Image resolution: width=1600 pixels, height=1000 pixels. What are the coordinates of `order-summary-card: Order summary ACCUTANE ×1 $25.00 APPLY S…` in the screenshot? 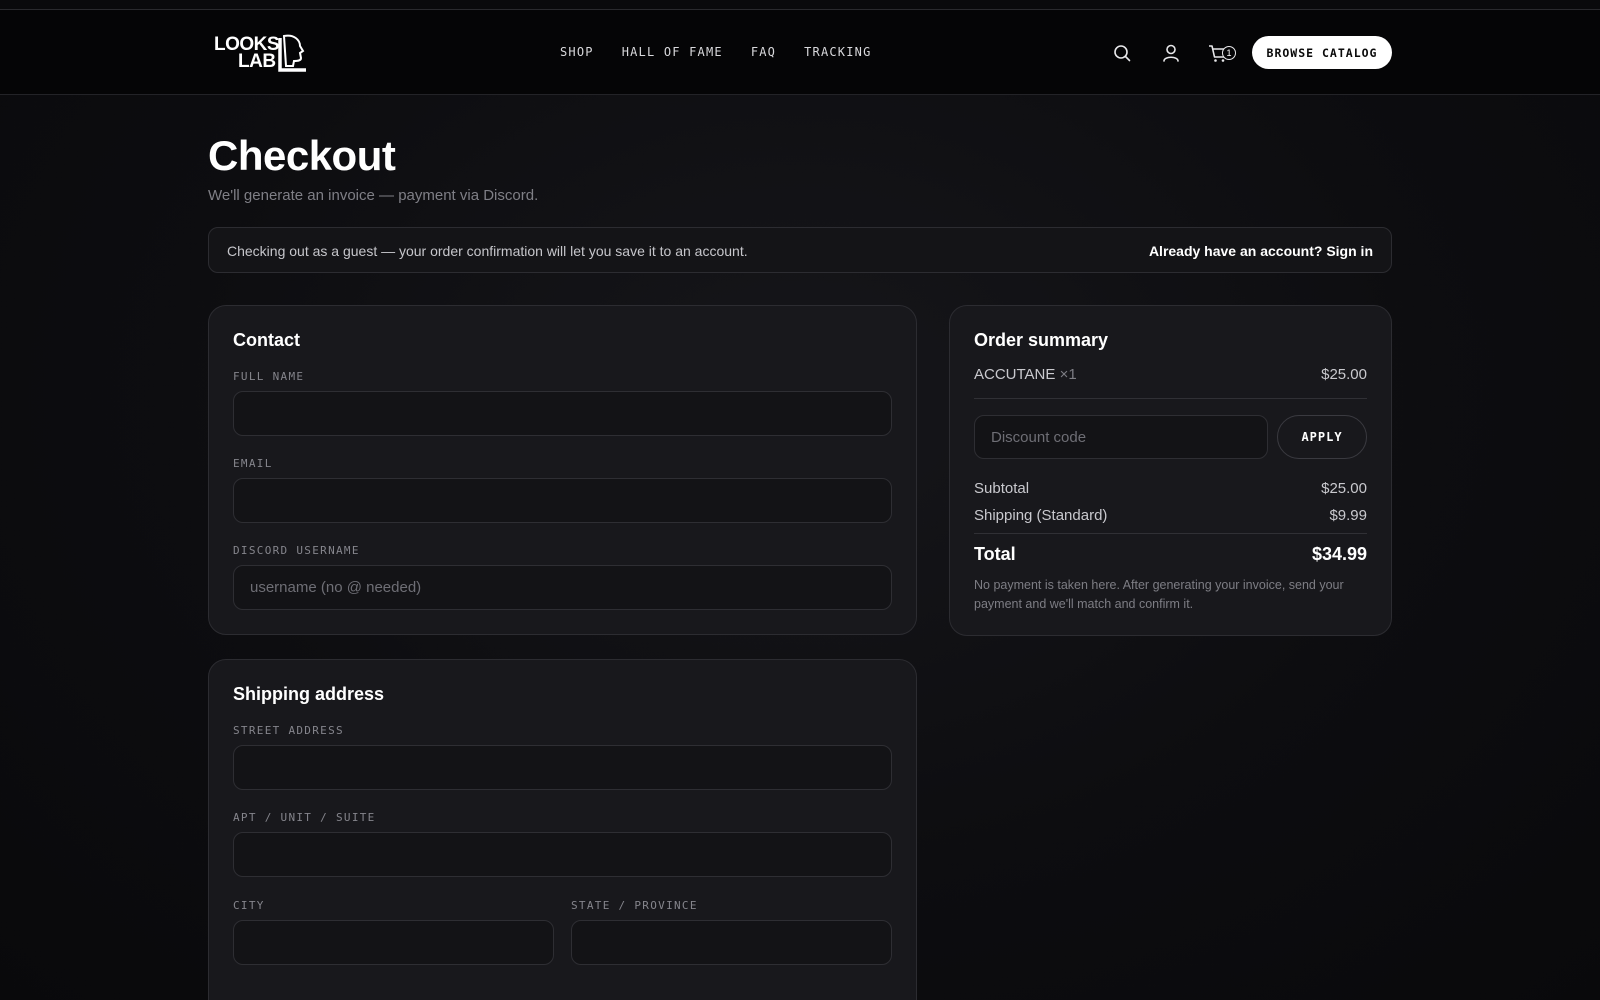 It's located at (1170, 470).